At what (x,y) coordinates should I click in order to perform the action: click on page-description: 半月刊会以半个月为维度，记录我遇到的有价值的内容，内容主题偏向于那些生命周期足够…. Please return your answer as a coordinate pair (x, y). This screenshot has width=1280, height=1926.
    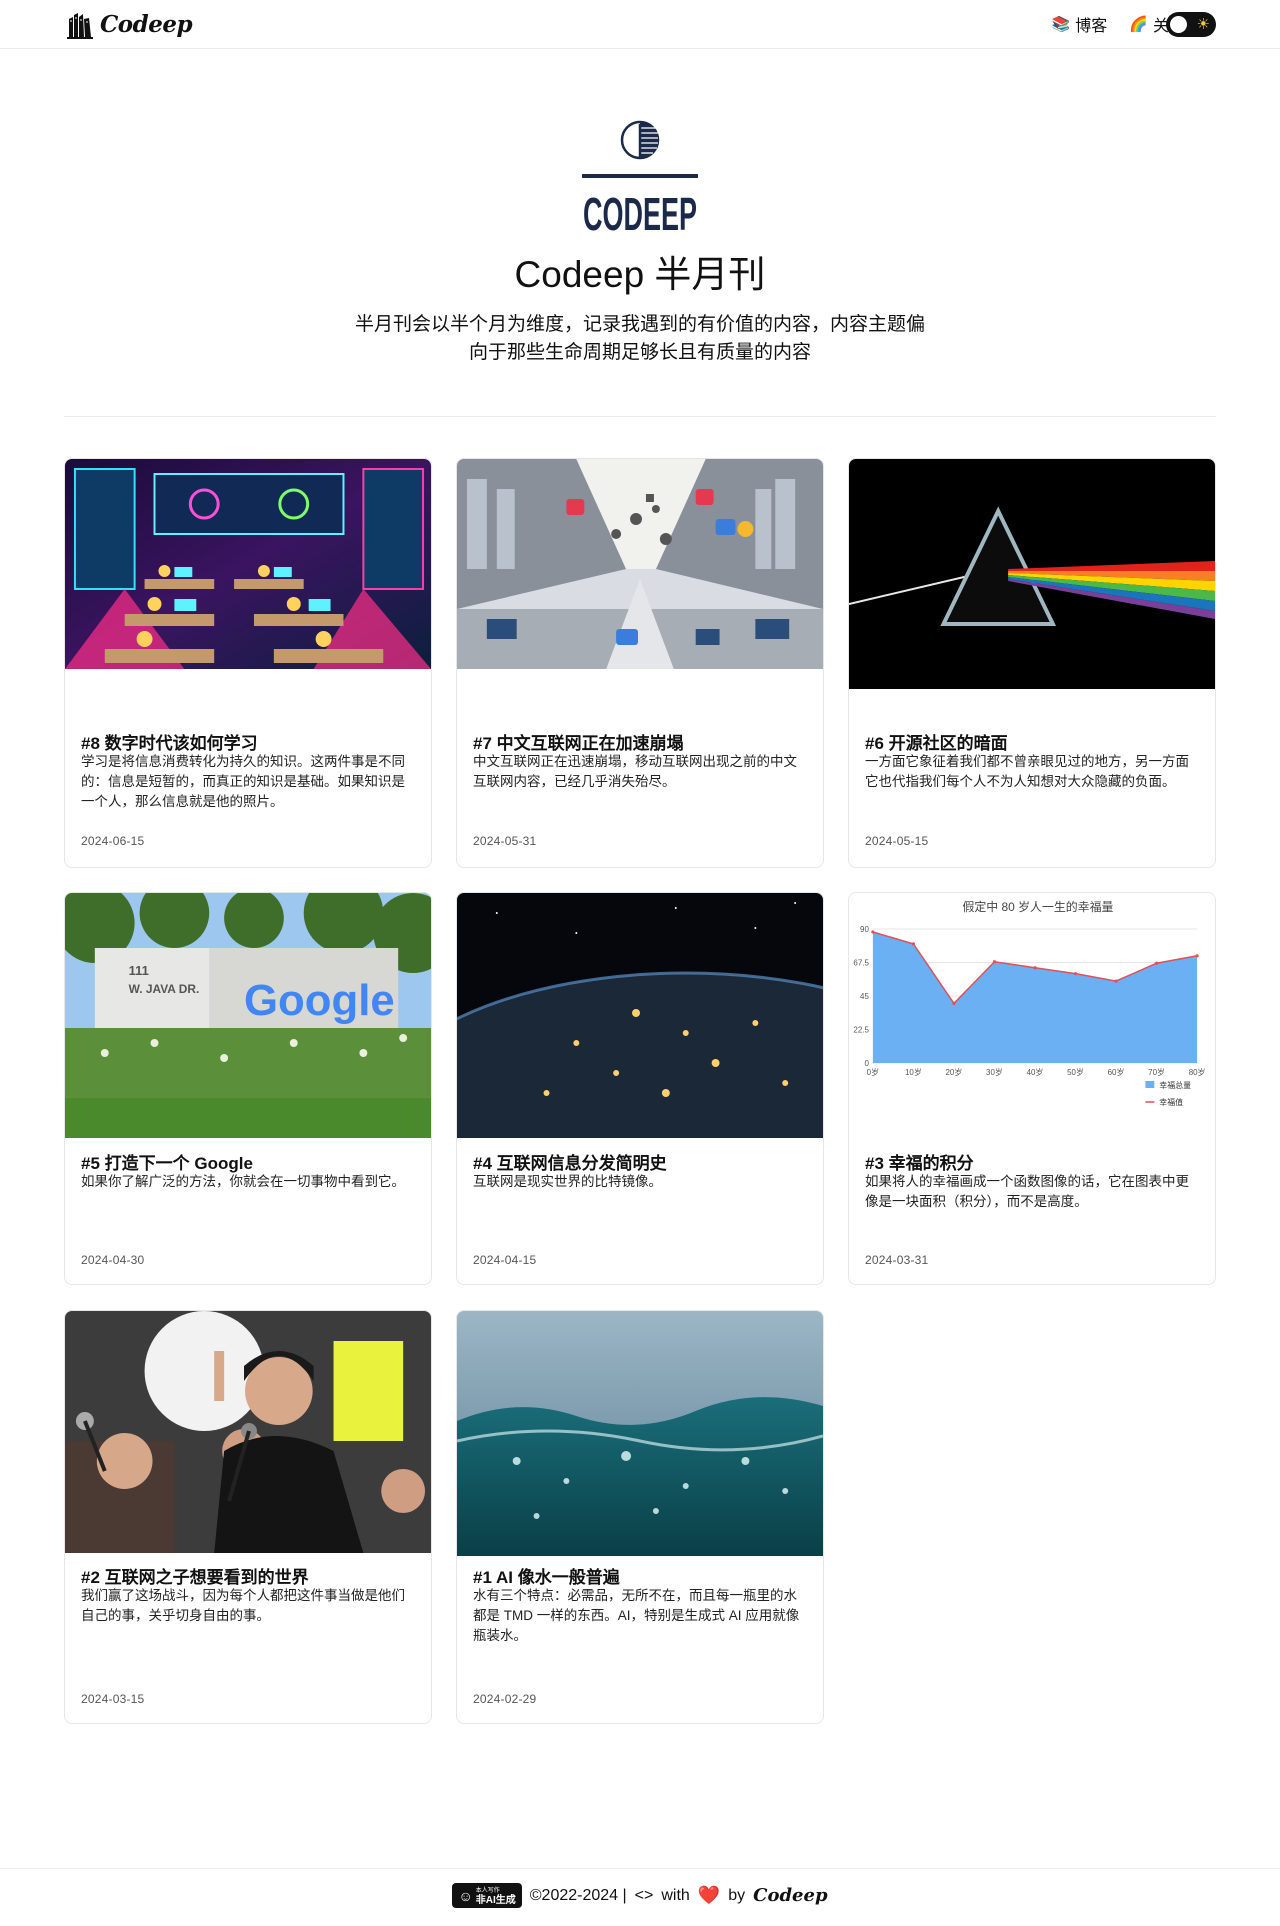
    Looking at the image, I should click on (639, 338).